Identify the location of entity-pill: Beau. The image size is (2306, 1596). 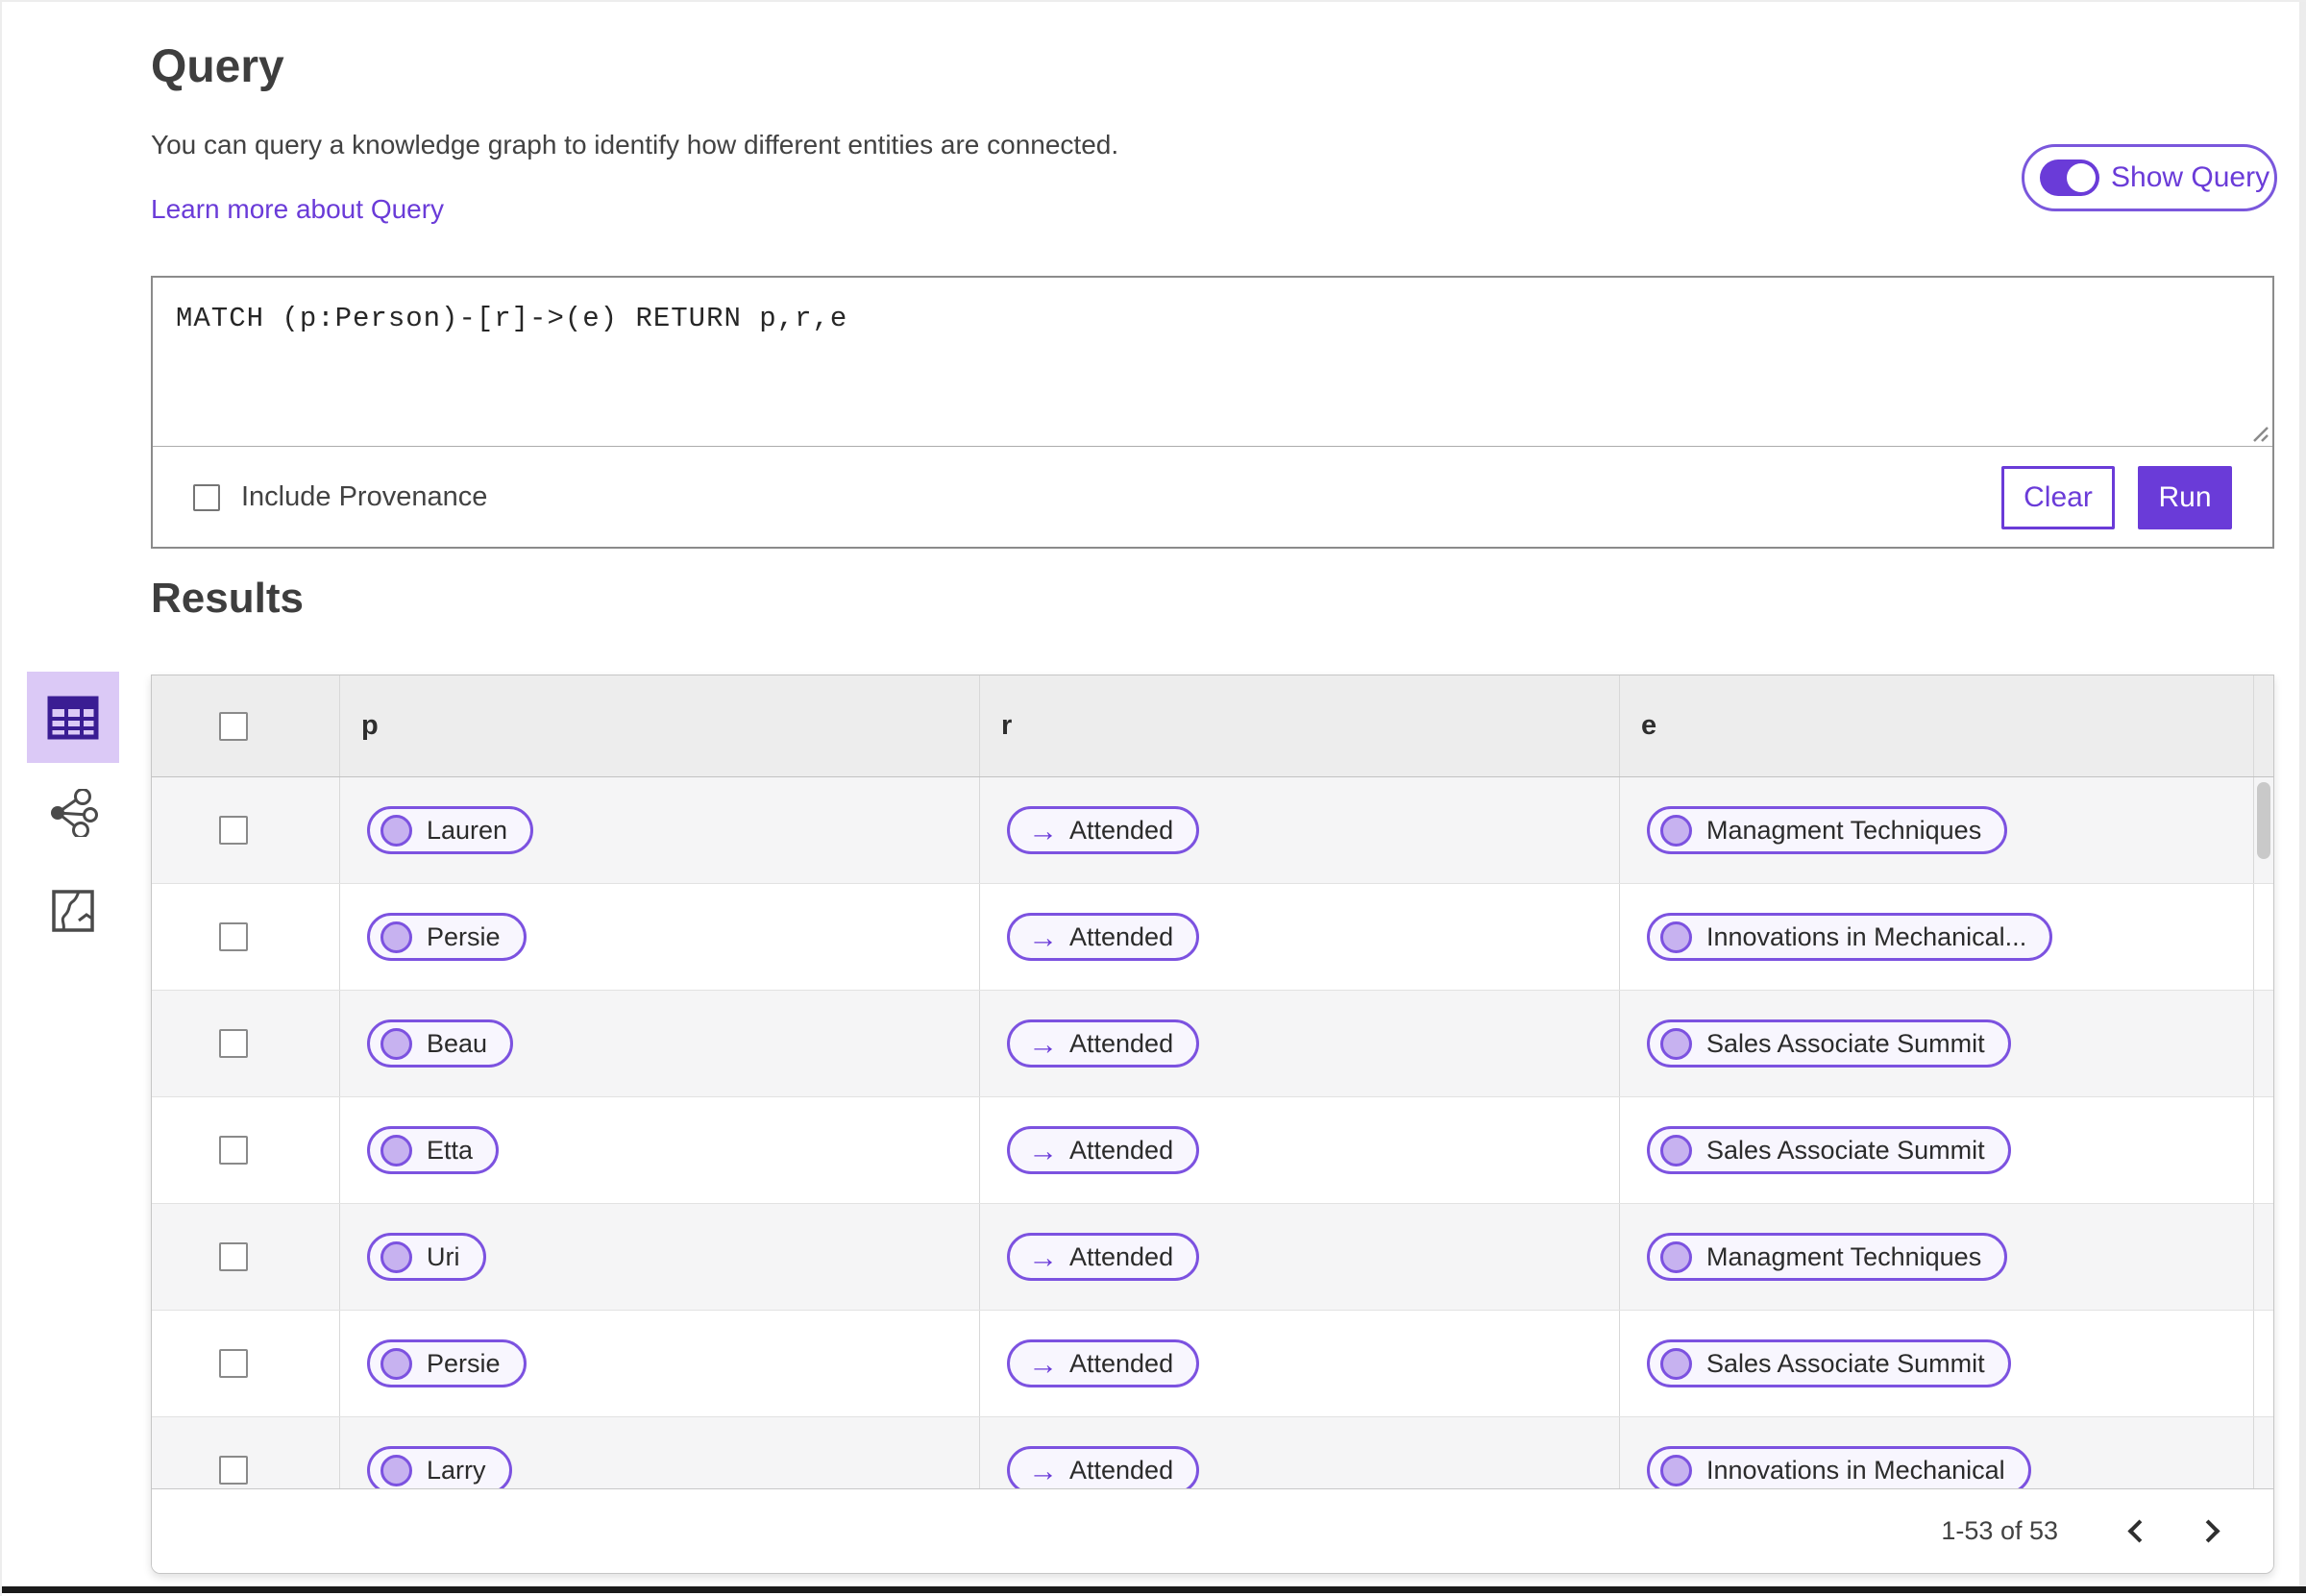
(441, 1043).